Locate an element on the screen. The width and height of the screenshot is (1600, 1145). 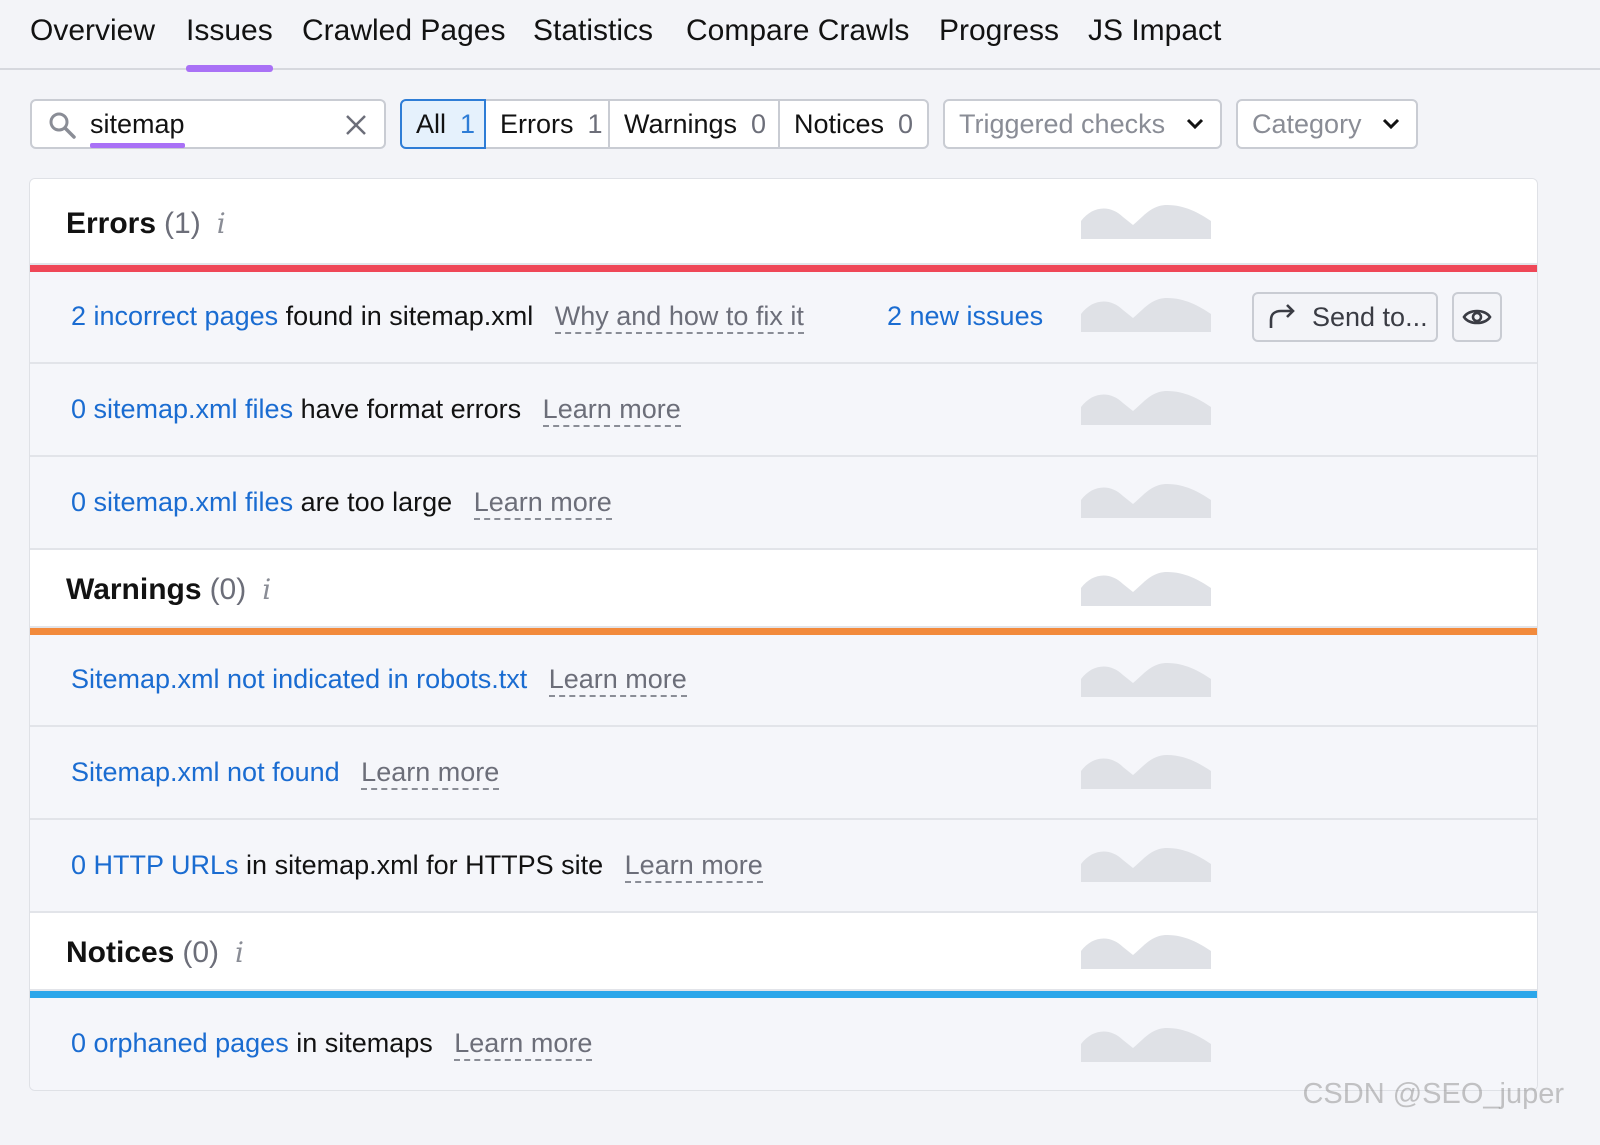
filter-all-button: All 1 is located at coordinates (443, 124).